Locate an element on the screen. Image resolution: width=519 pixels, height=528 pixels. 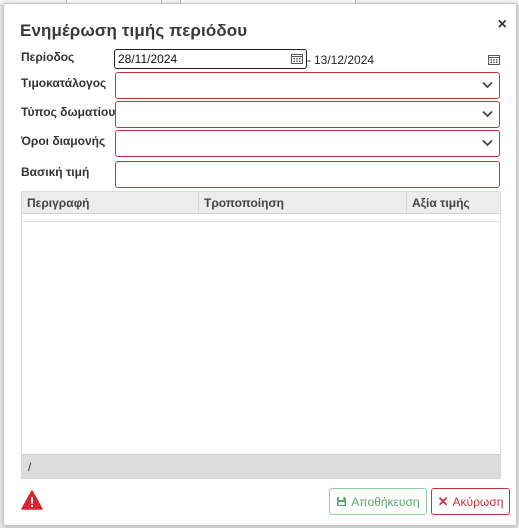
pricelist-select is located at coordinates (307, 85).